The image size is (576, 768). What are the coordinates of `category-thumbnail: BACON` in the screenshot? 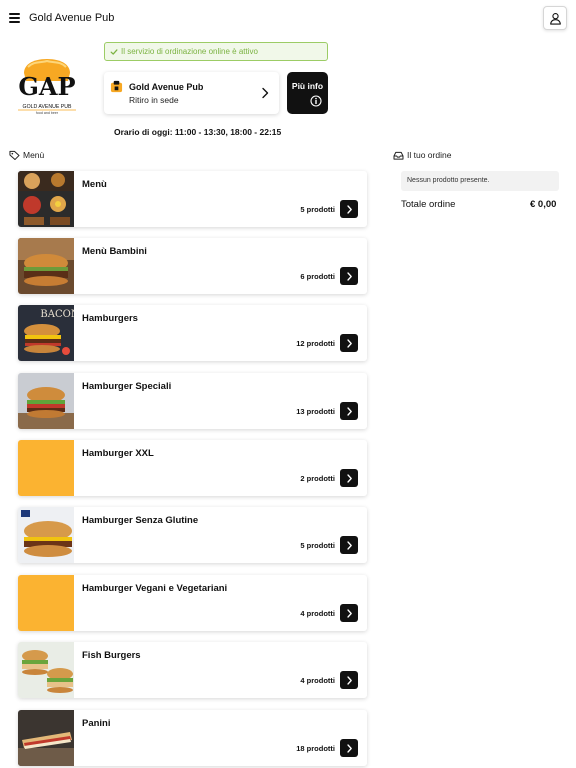 It's located at (46, 333).